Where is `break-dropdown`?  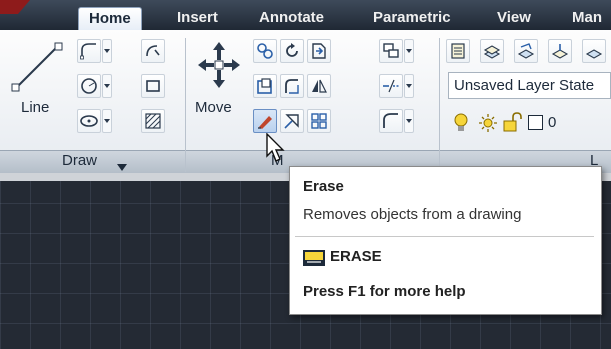 break-dropdown is located at coordinates (409, 86).